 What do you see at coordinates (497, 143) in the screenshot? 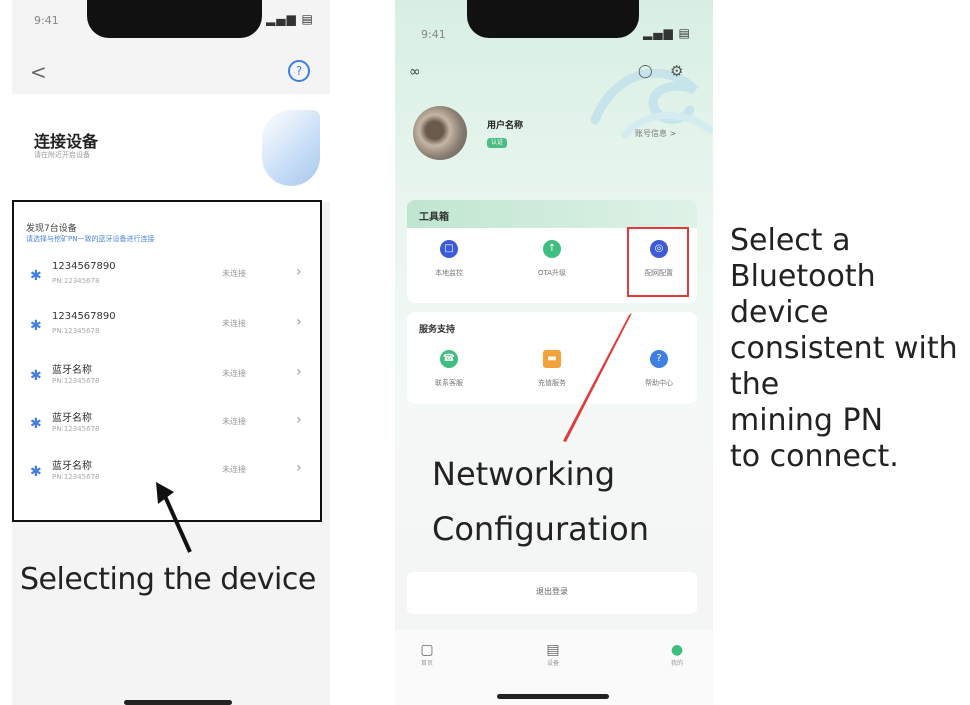
I see `status-badge: 认证` at bounding box center [497, 143].